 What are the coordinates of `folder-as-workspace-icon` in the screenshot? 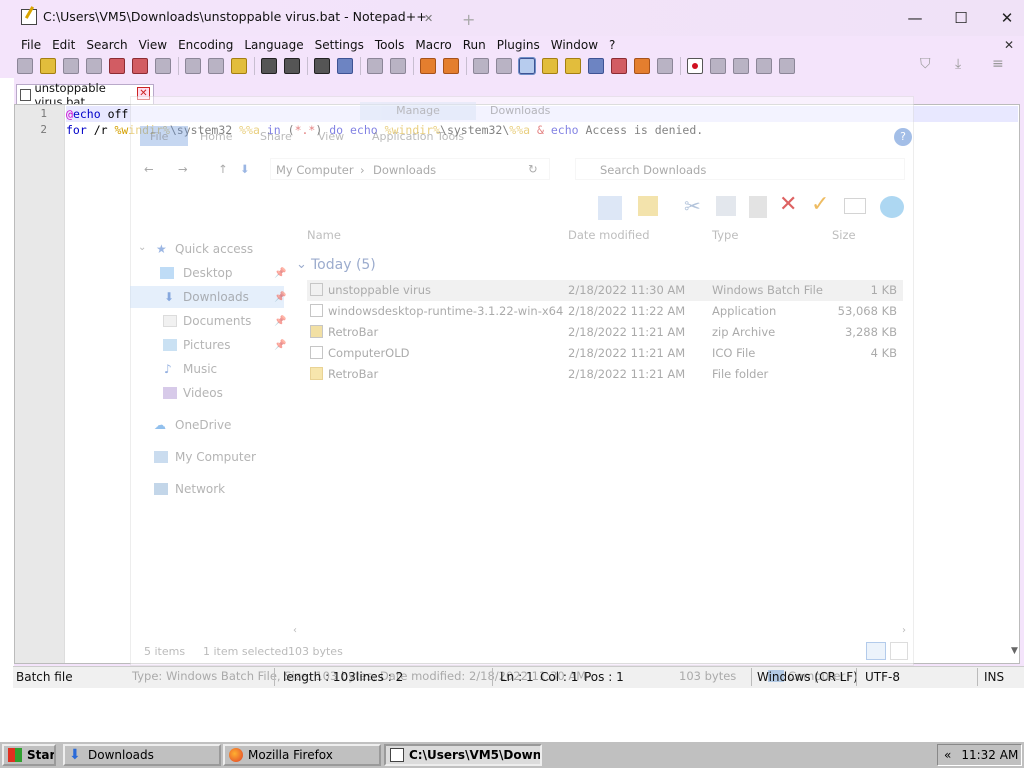 It's located at (642, 66).